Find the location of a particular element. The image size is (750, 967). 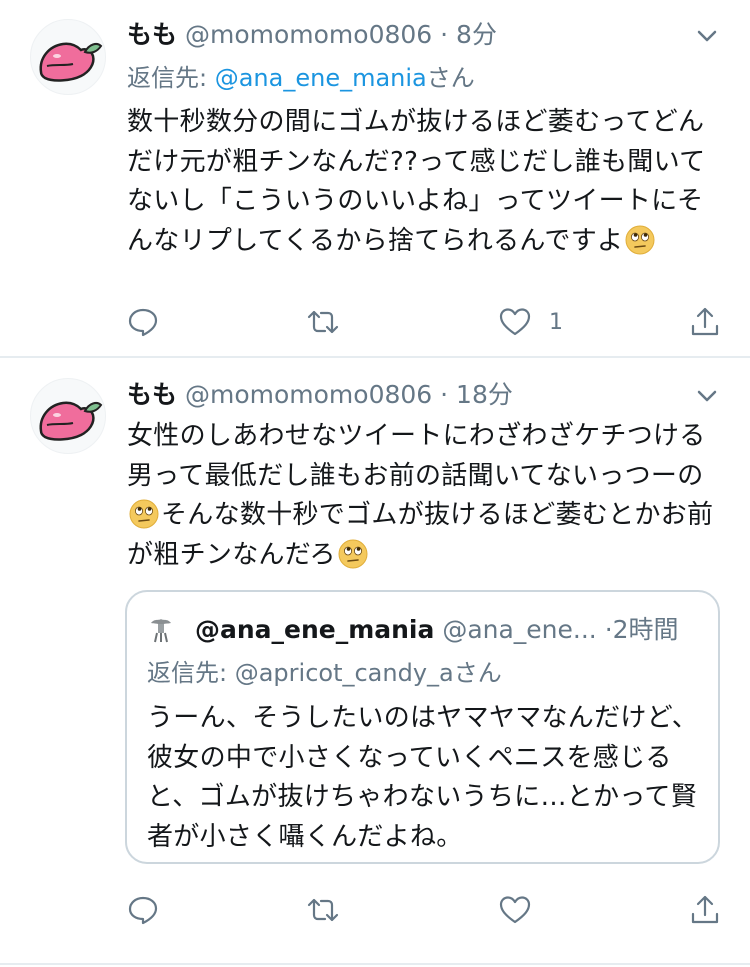

like-button: 1 is located at coordinates (531, 322).